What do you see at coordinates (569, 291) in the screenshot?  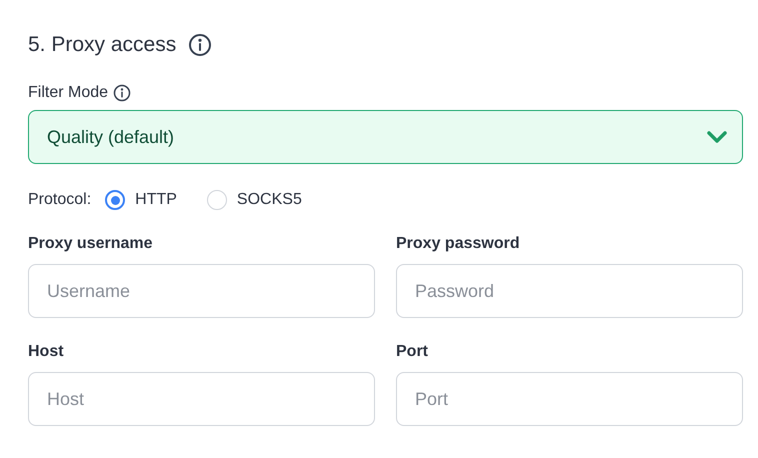 I see `input-field: Password` at bounding box center [569, 291].